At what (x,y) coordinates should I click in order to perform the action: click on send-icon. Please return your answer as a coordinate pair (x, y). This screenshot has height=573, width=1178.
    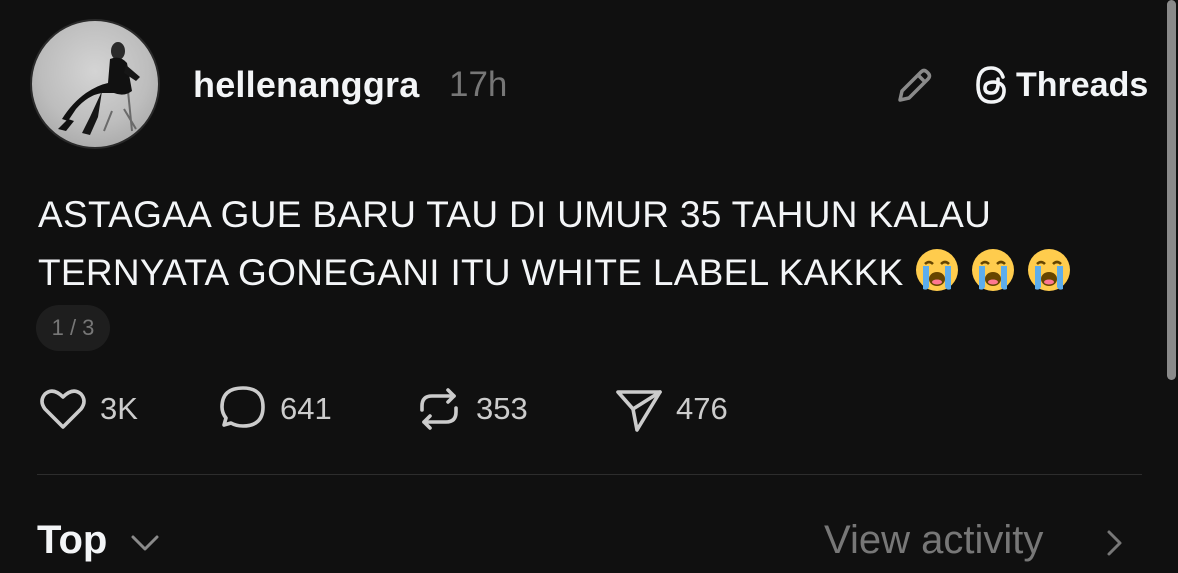
    Looking at the image, I should click on (639, 411).